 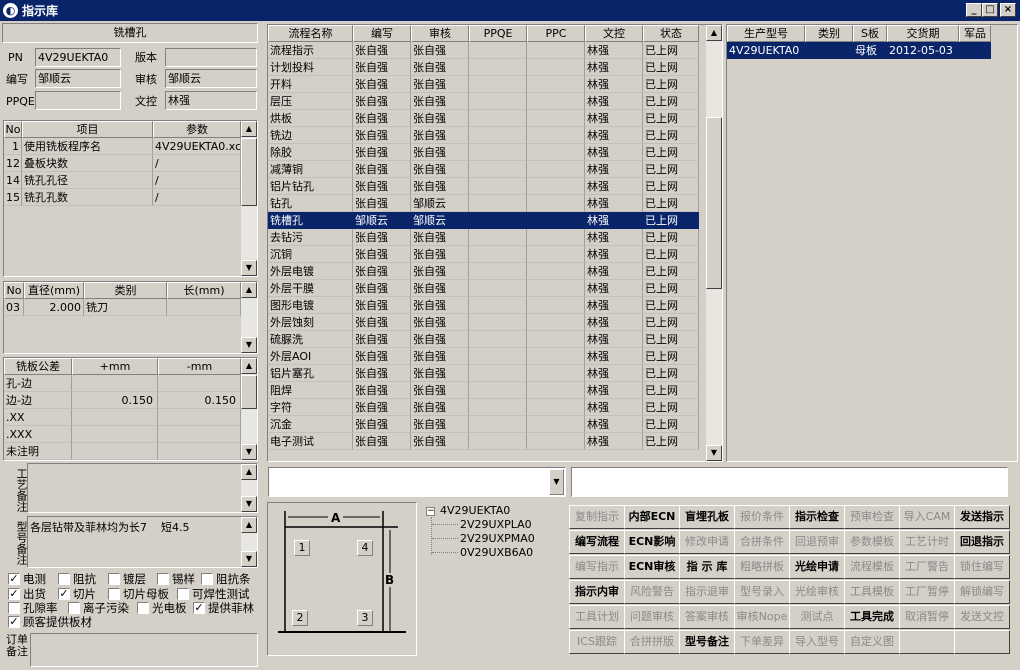 What do you see at coordinates (122, 417) in the screenshot?
I see `table-row: .XX` at bounding box center [122, 417].